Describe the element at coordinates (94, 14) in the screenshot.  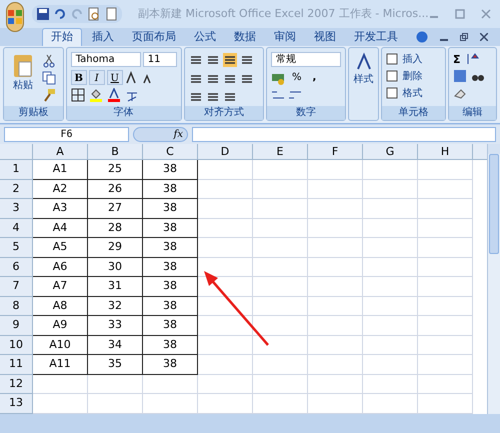
I see `print-preview-icon` at that location.